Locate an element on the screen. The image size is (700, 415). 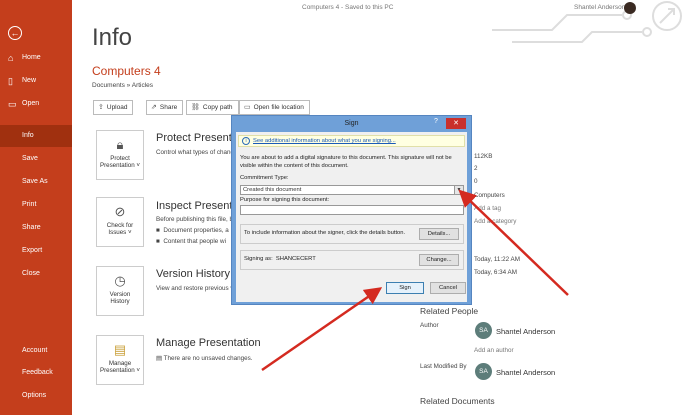
section-description-text: There are no unsaved changes. is located at coordinates (208, 358).